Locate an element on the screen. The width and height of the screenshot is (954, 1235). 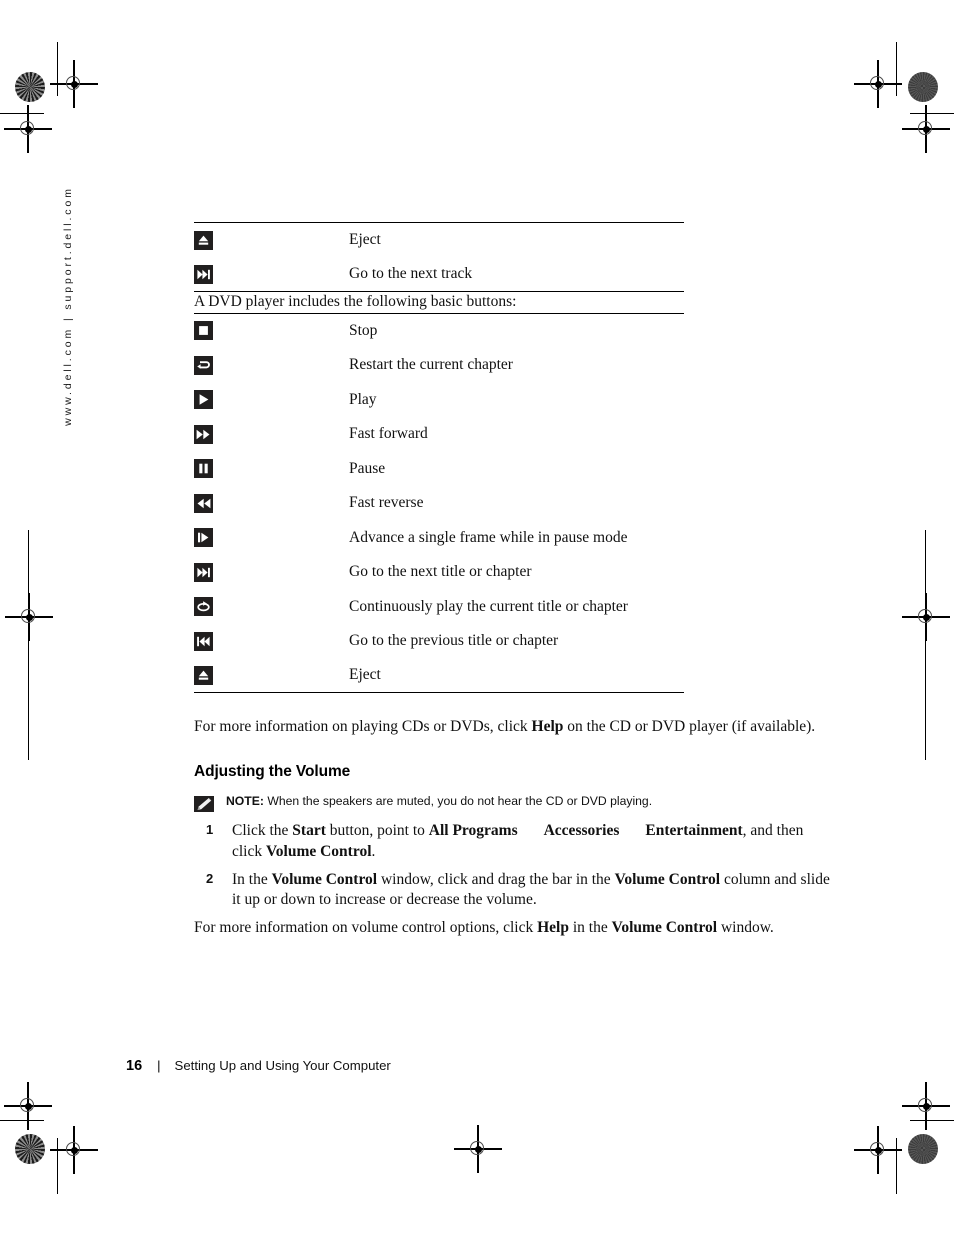
button-description-cell: Restart the current chapter is located at coordinates (431, 365).